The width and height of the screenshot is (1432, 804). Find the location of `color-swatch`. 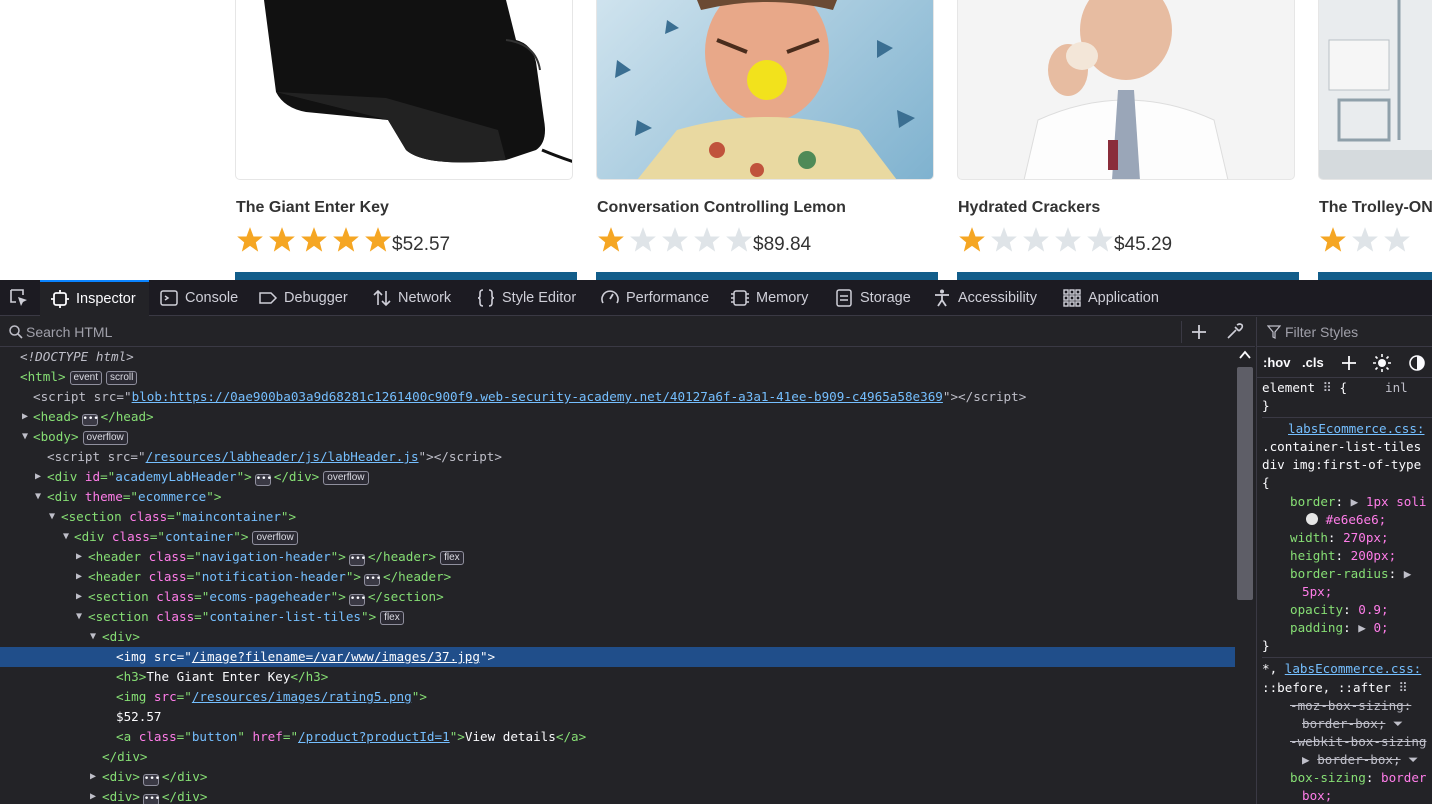

color-swatch is located at coordinates (1312, 518).